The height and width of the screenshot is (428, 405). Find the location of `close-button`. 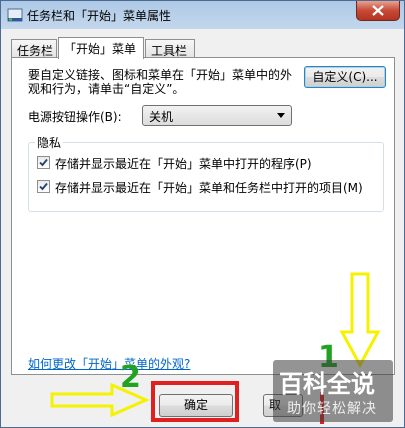

close-button is located at coordinates (378, 11).